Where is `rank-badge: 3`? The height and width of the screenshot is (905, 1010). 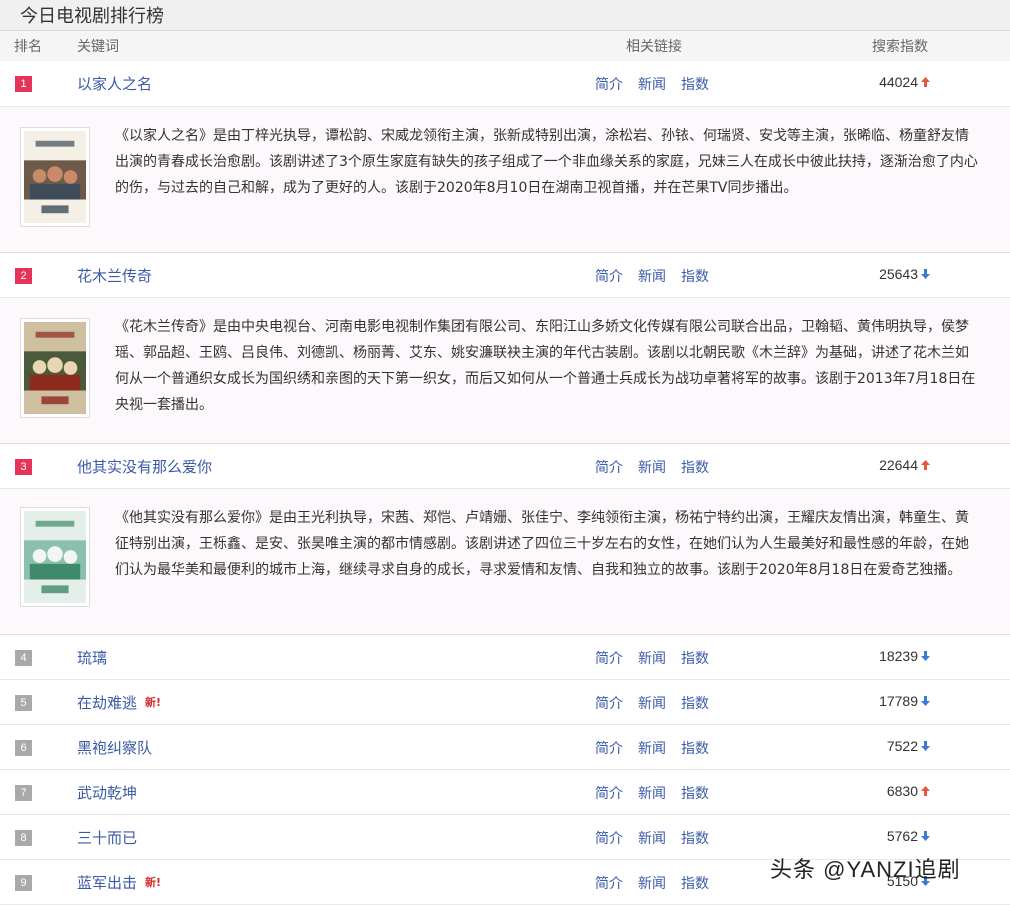 rank-badge: 3 is located at coordinates (23, 467).